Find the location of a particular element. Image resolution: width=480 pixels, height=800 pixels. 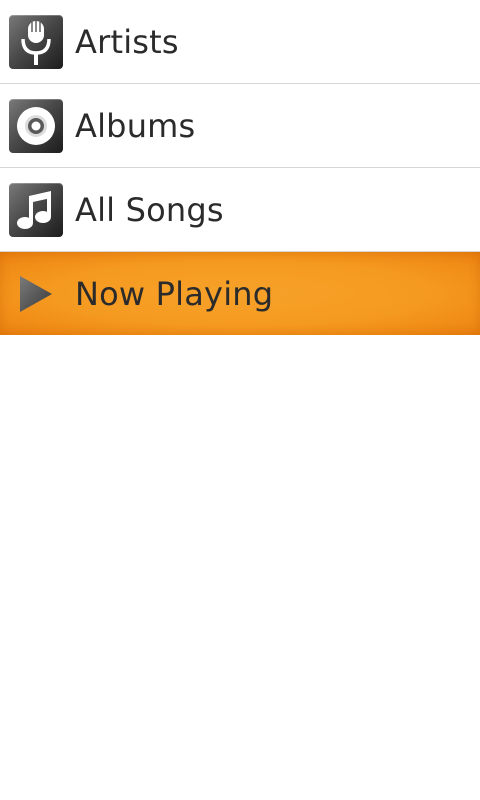

all-songs-icon-wrap is located at coordinates (36, 210).